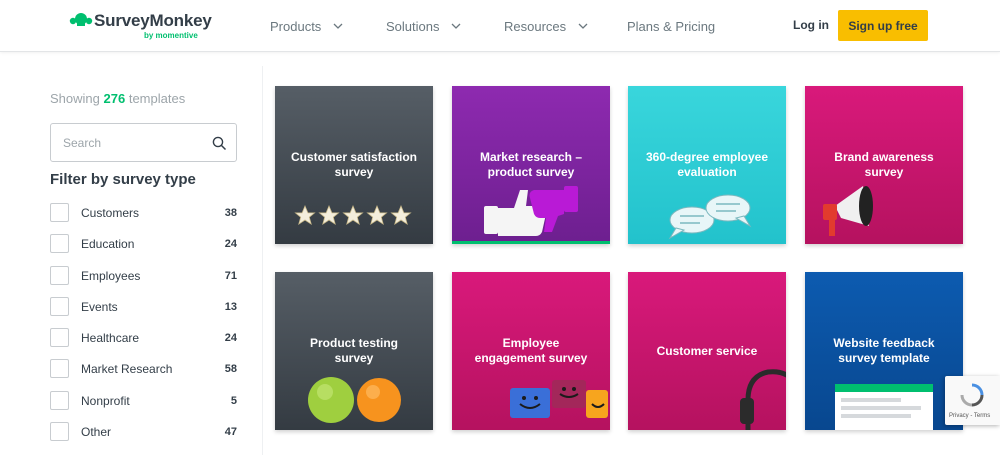 The height and width of the screenshot is (455, 1000). What do you see at coordinates (353, 215) in the screenshot?
I see `five-stars-icon` at bounding box center [353, 215].